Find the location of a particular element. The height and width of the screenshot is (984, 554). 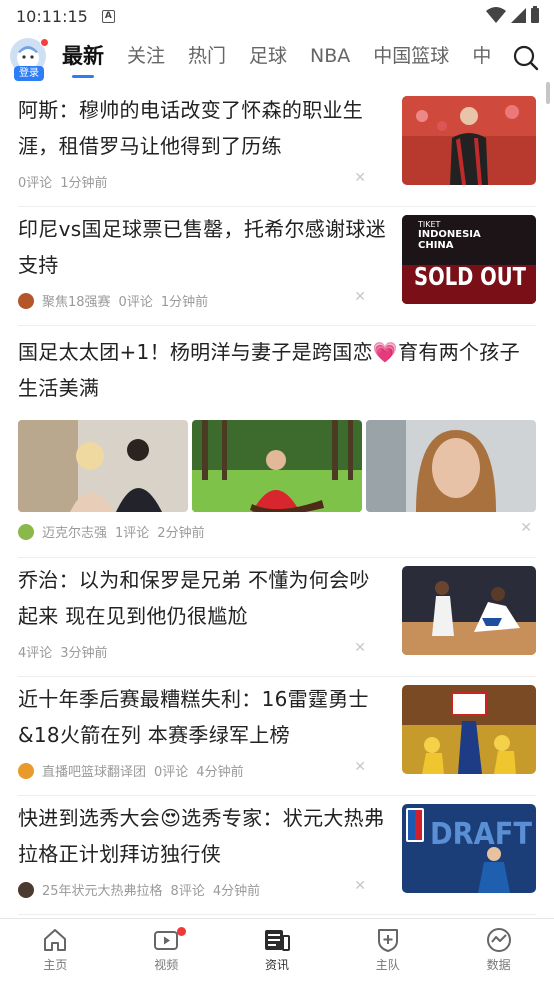

nav-news: 资讯 is located at coordinates (277, 951).